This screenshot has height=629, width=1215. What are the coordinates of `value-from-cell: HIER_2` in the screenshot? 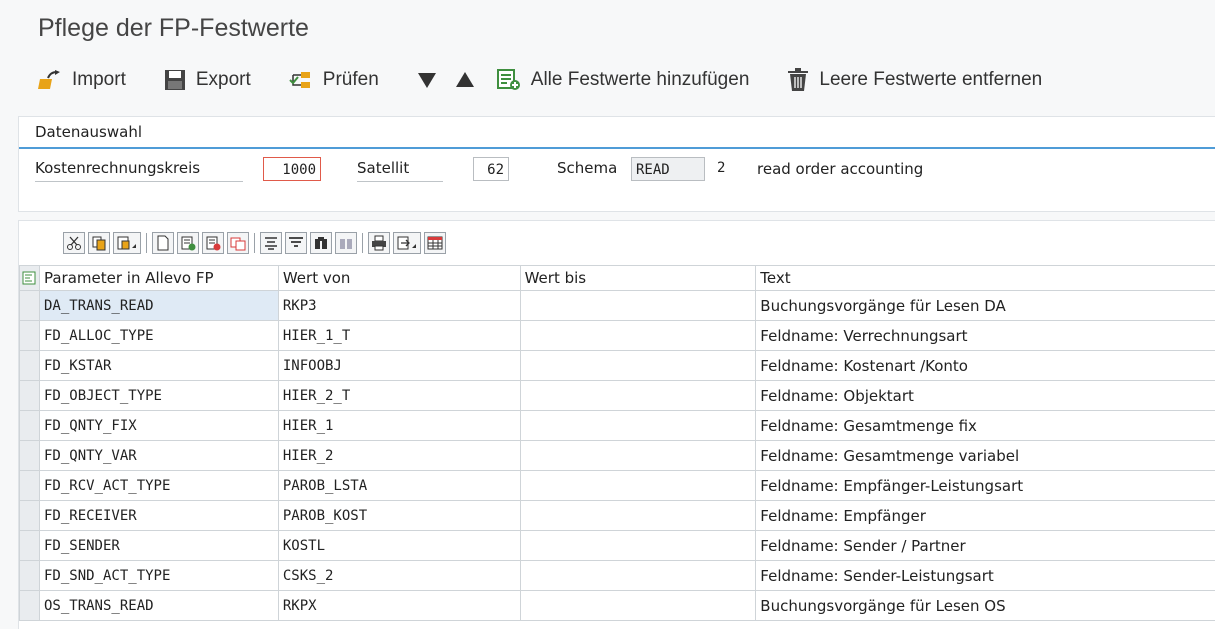 It's located at (399, 456).